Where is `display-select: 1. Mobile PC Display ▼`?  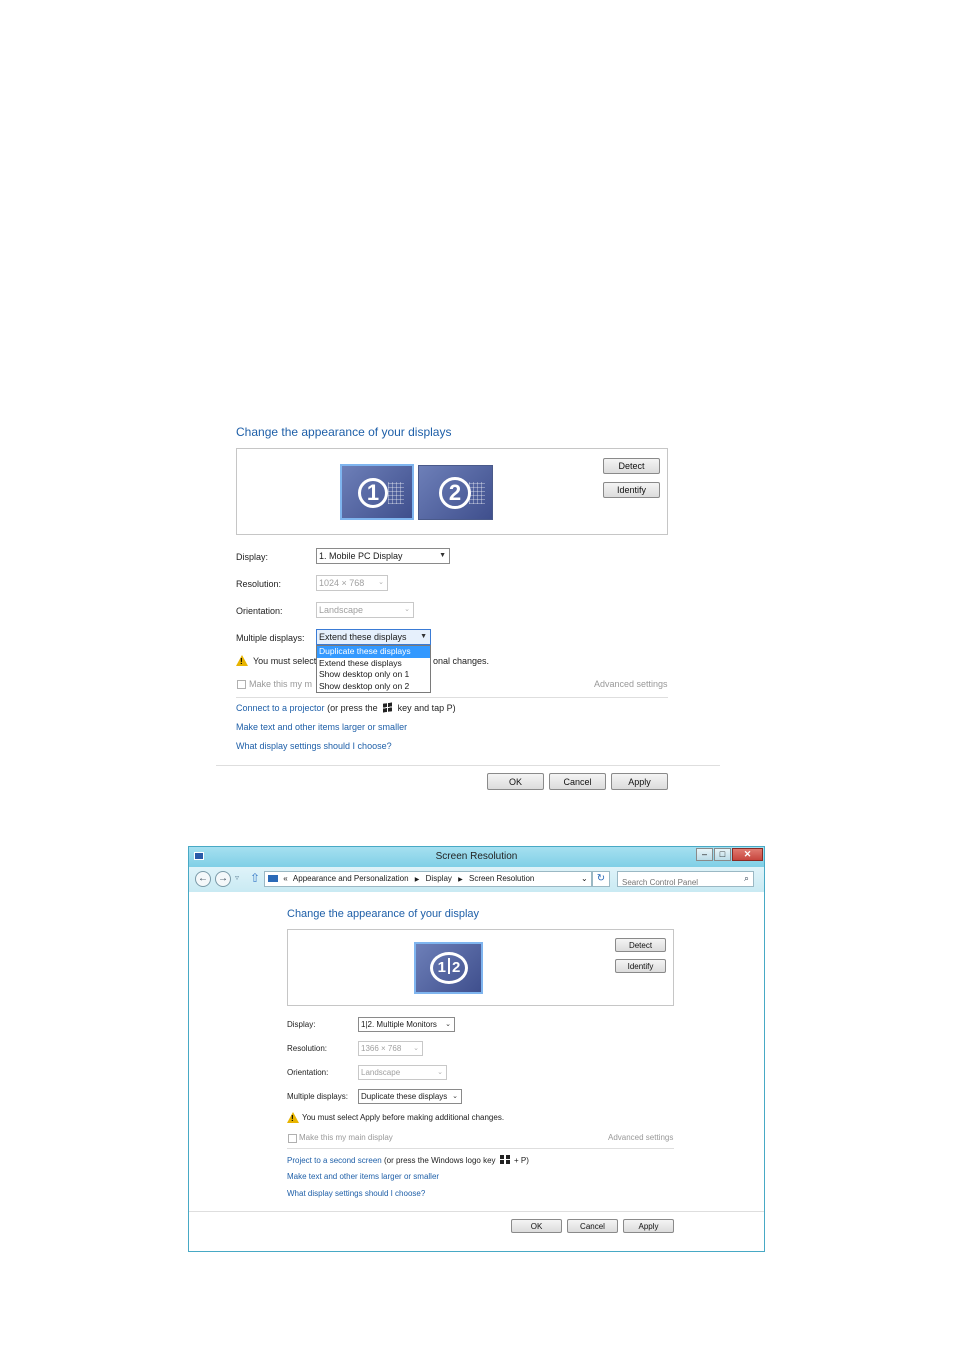 display-select: 1. Mobile PC Display ▼ is located at coordinates (383, 556).